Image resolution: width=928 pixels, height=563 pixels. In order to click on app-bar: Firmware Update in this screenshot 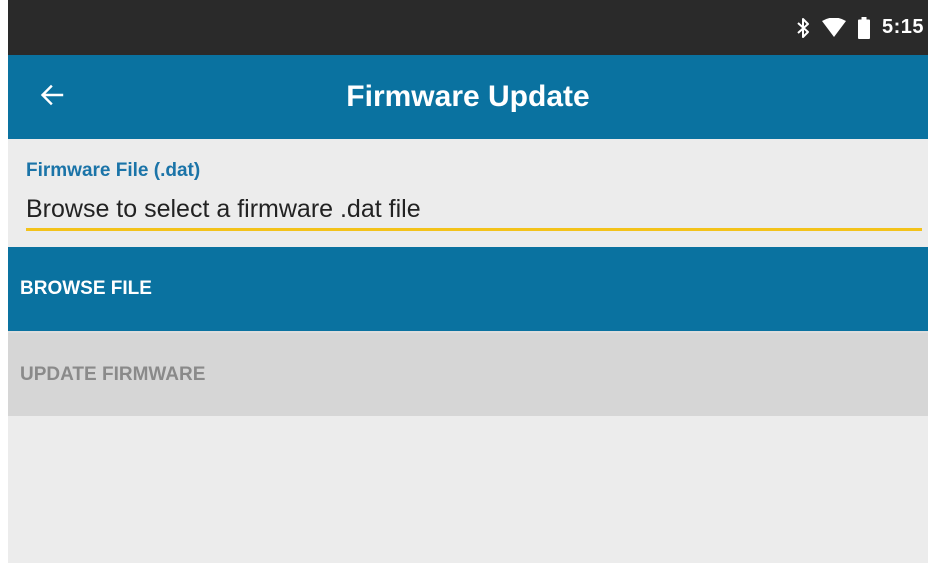, I will do `click(468, 97)`.